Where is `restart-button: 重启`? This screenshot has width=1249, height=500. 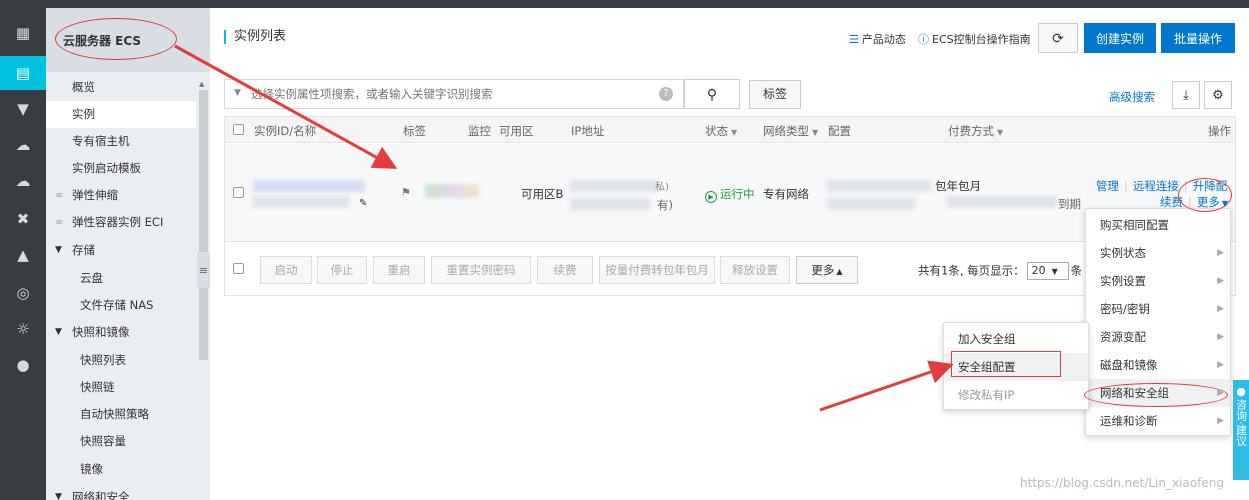 restart-button: 重启 is located at coordinates (399, 270).